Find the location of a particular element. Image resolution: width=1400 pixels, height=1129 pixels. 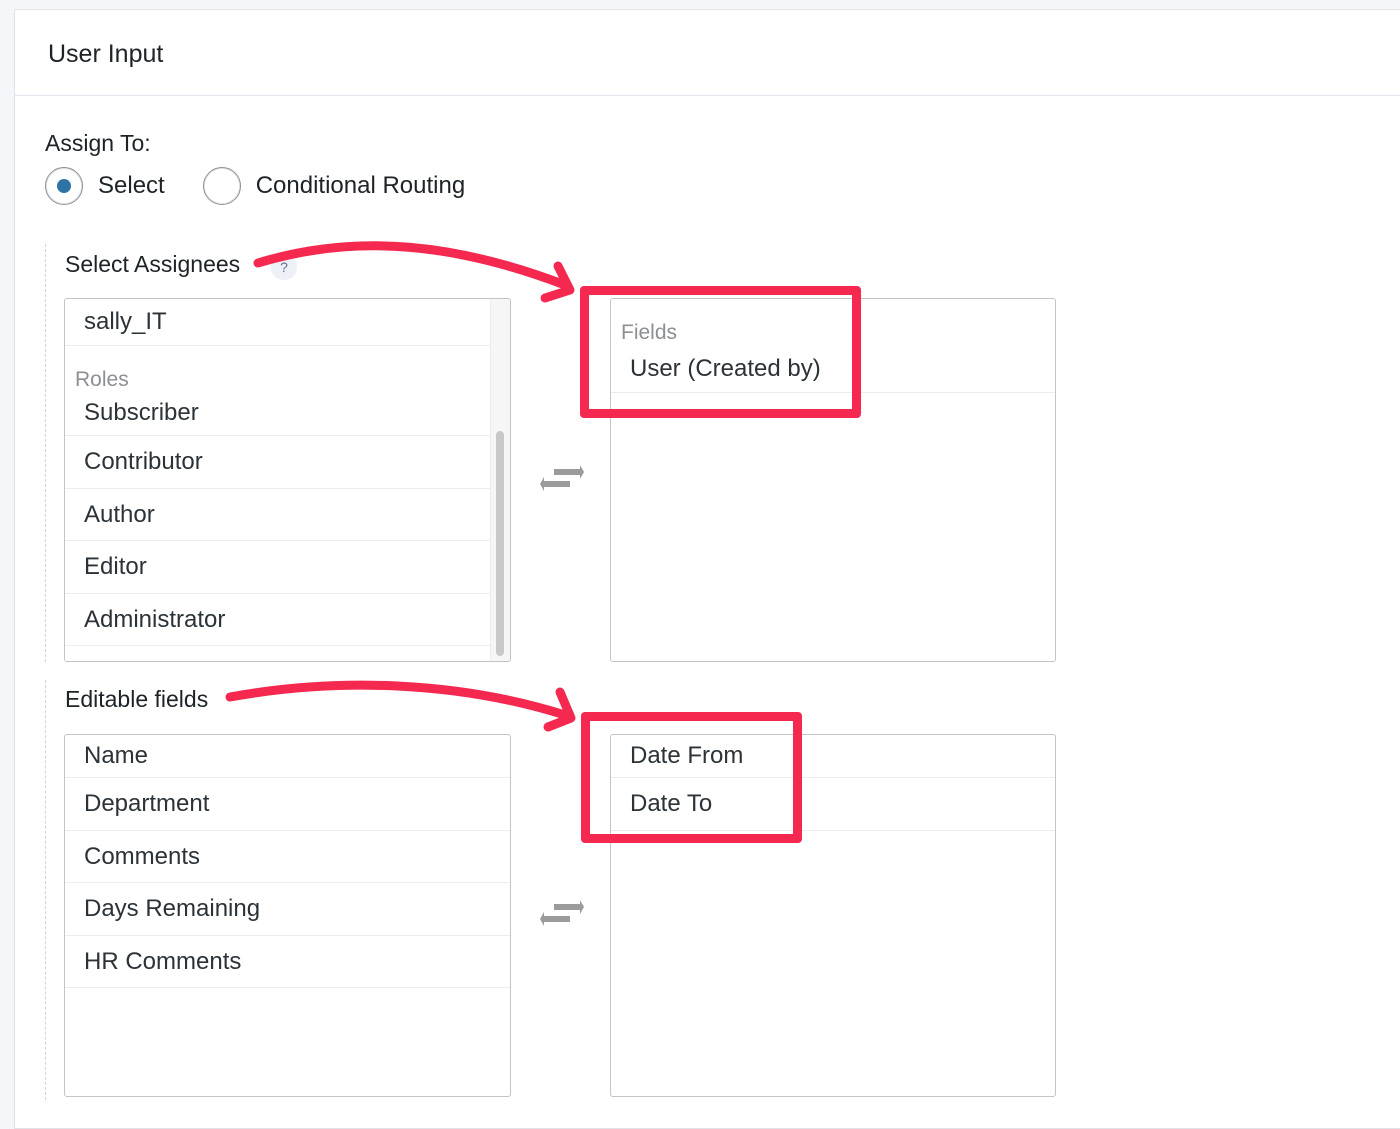

assign-to-label: Assign To: is located at coordinates (98, 143).